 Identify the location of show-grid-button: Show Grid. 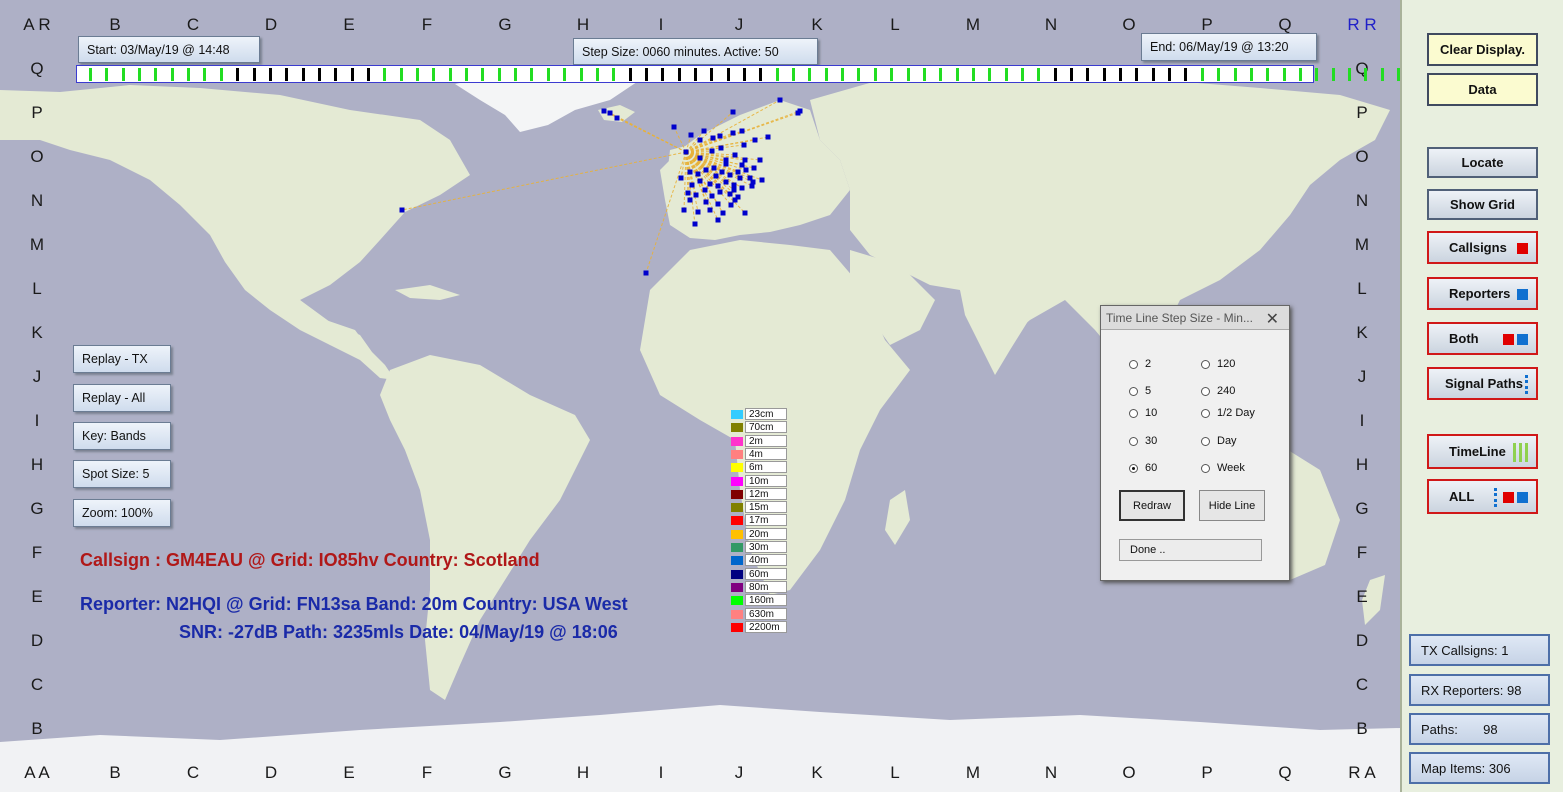
(1482, 204).